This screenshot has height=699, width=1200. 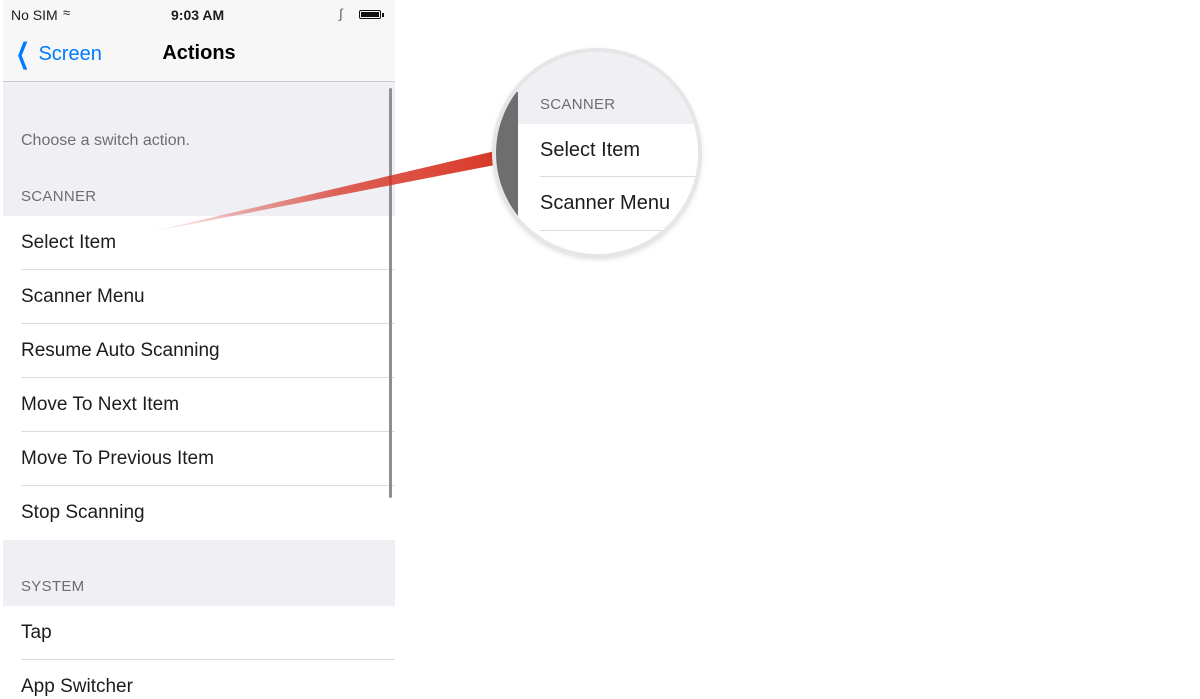 What do you see at coordinates (199, 459) in the screenshot?
I see `list-item-move-to-previous-item: Move To Previous Item` at bounding box center [199, 459].